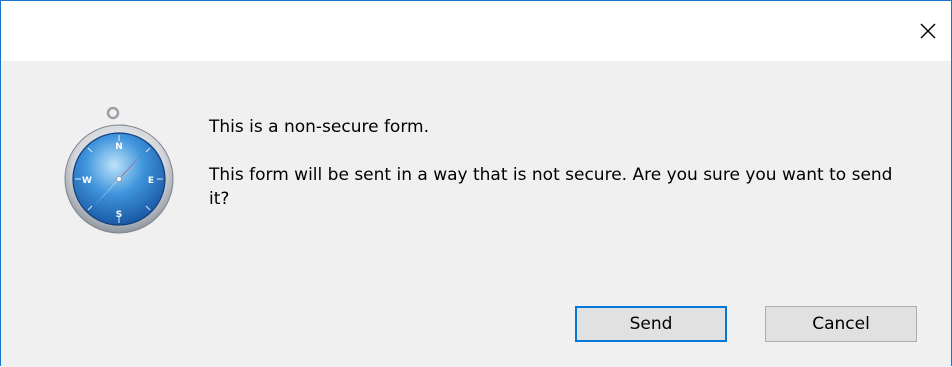  What do you see at coordinates (319, 127) in the screenshot?
I see `dialog-title: This is a non-secure form.` at bounding box center [319, 127].